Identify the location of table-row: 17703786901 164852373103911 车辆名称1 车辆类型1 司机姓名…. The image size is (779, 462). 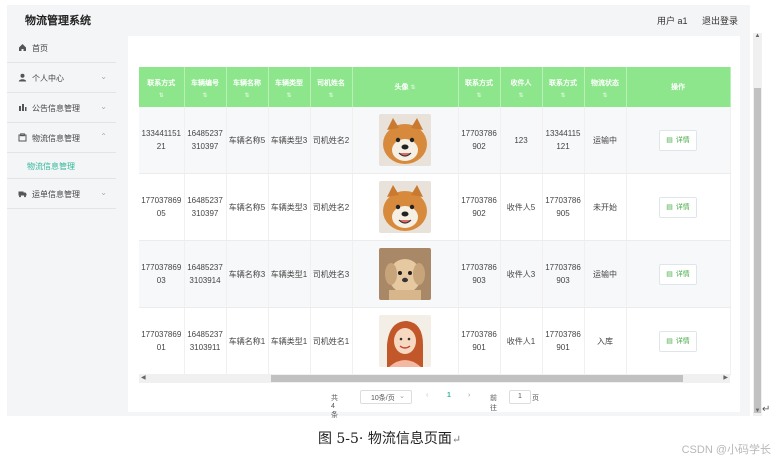
(435, 341).